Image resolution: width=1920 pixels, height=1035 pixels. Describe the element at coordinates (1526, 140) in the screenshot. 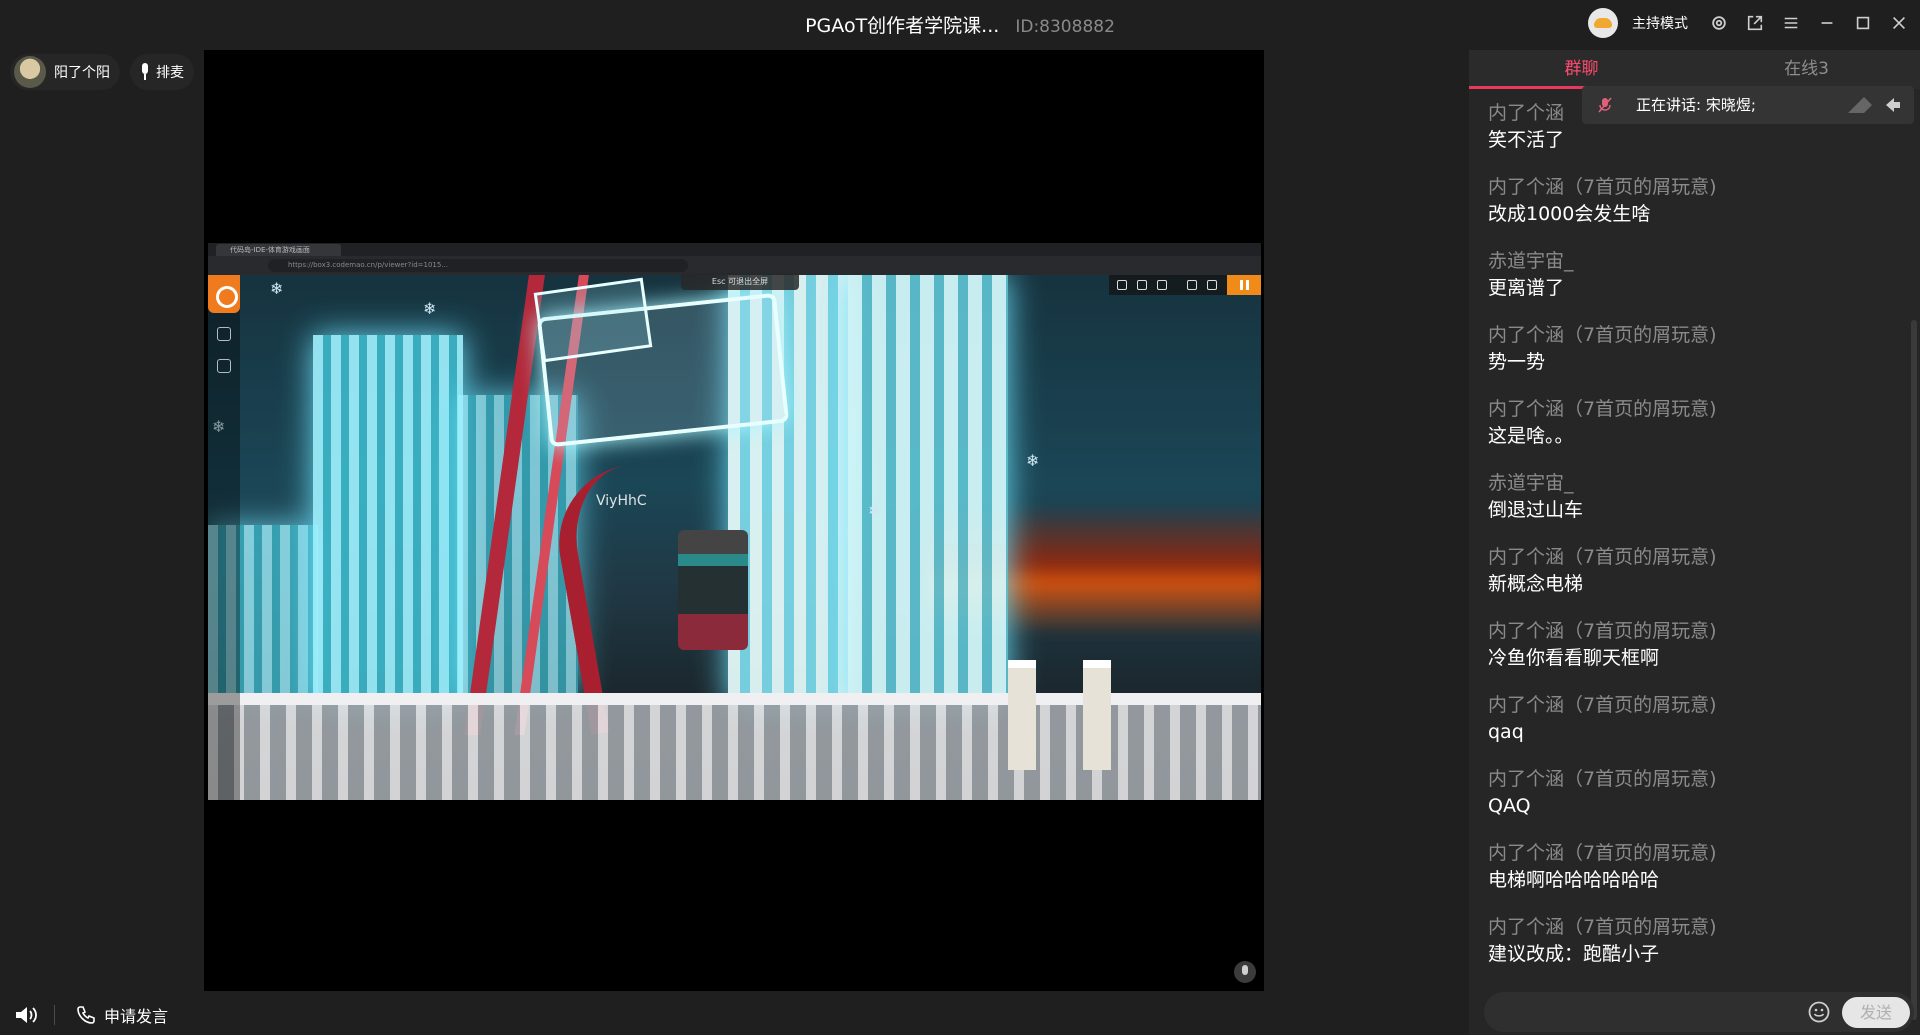

I see `message-text: 笑不活了` at that location.